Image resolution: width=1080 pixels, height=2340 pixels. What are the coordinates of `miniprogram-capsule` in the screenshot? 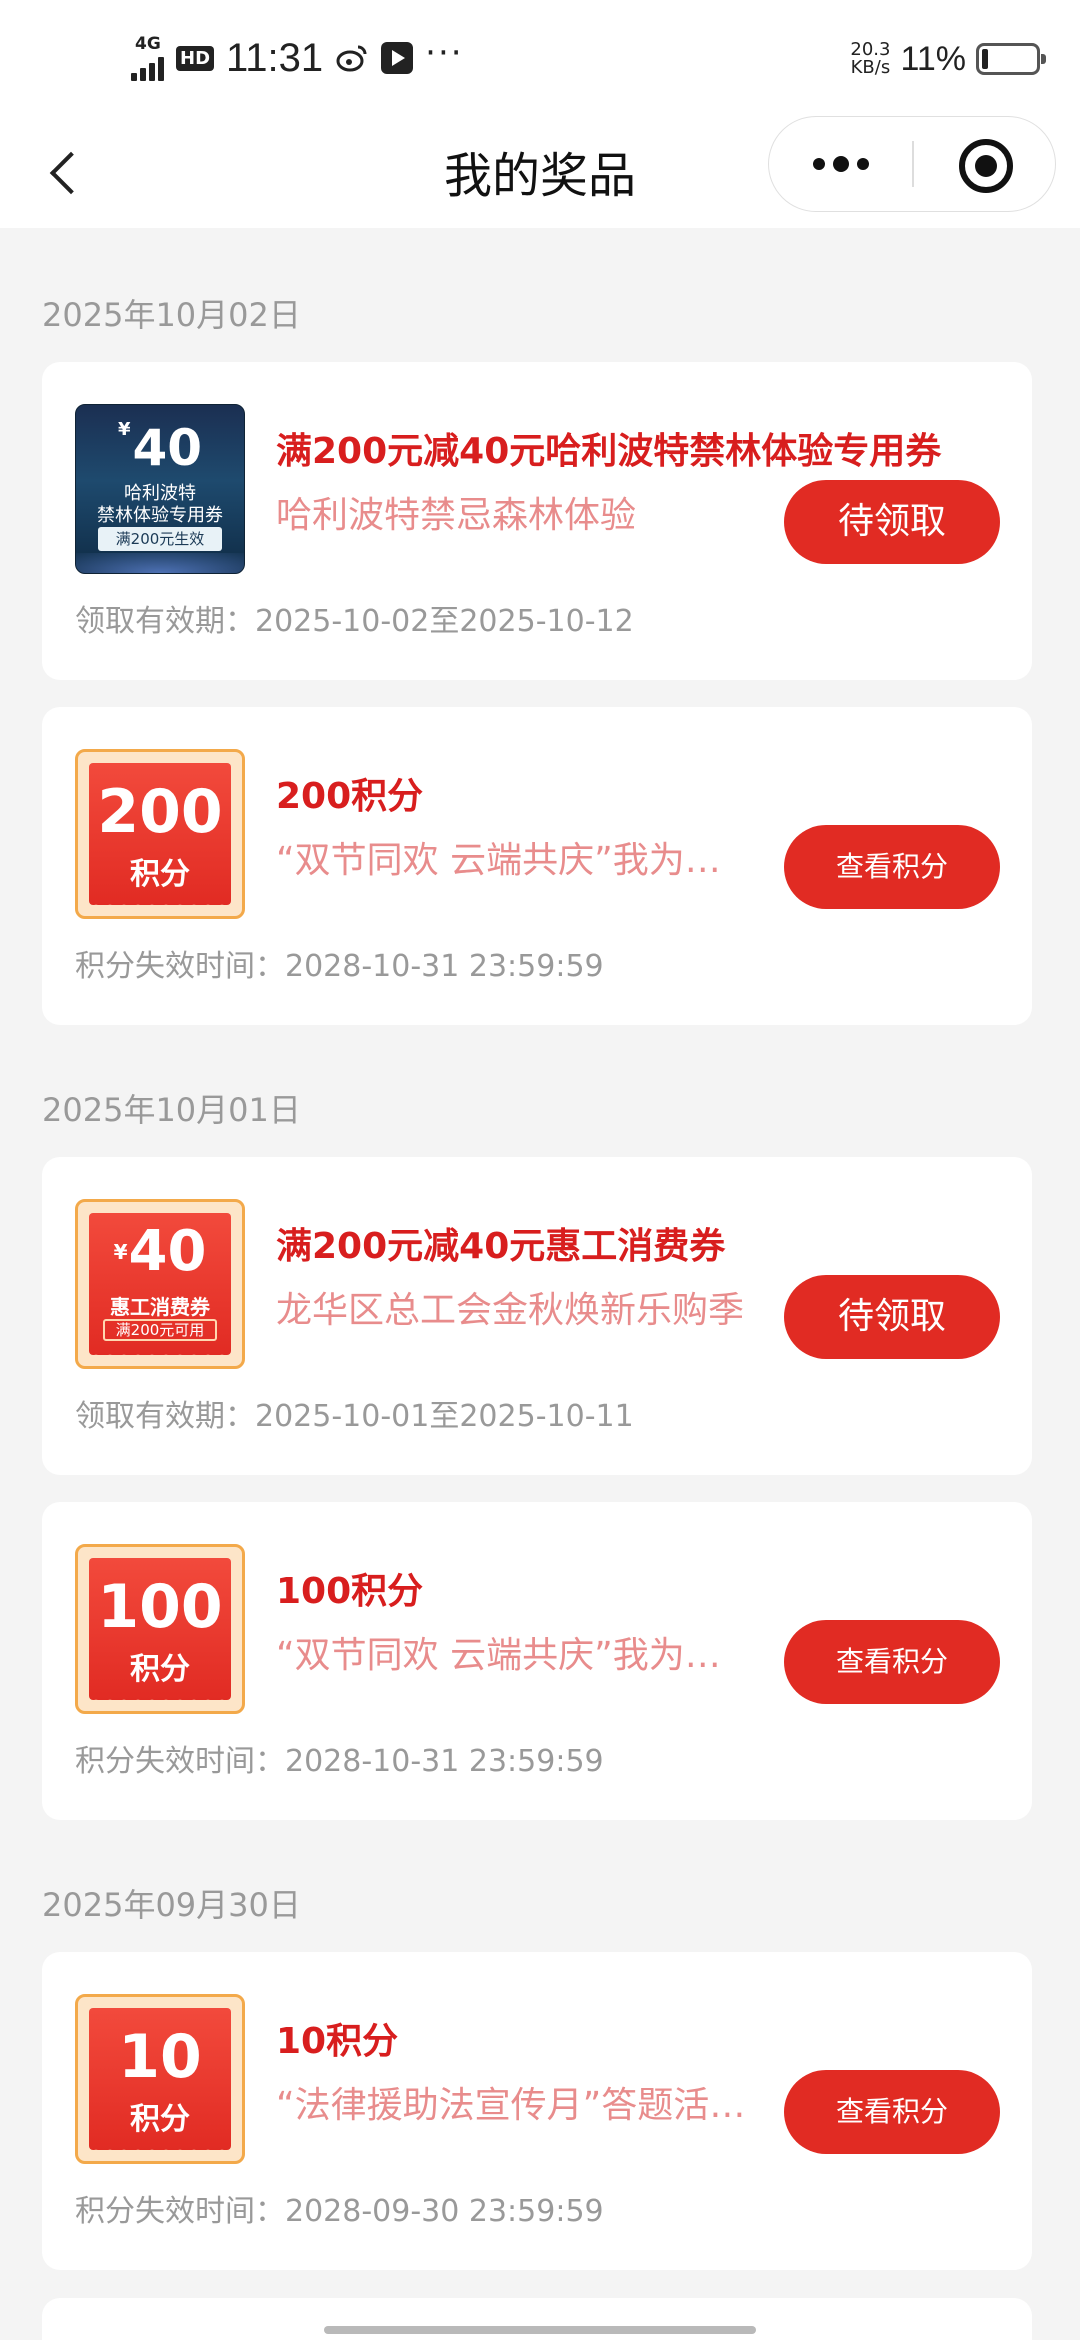 It's located at (912, 164).